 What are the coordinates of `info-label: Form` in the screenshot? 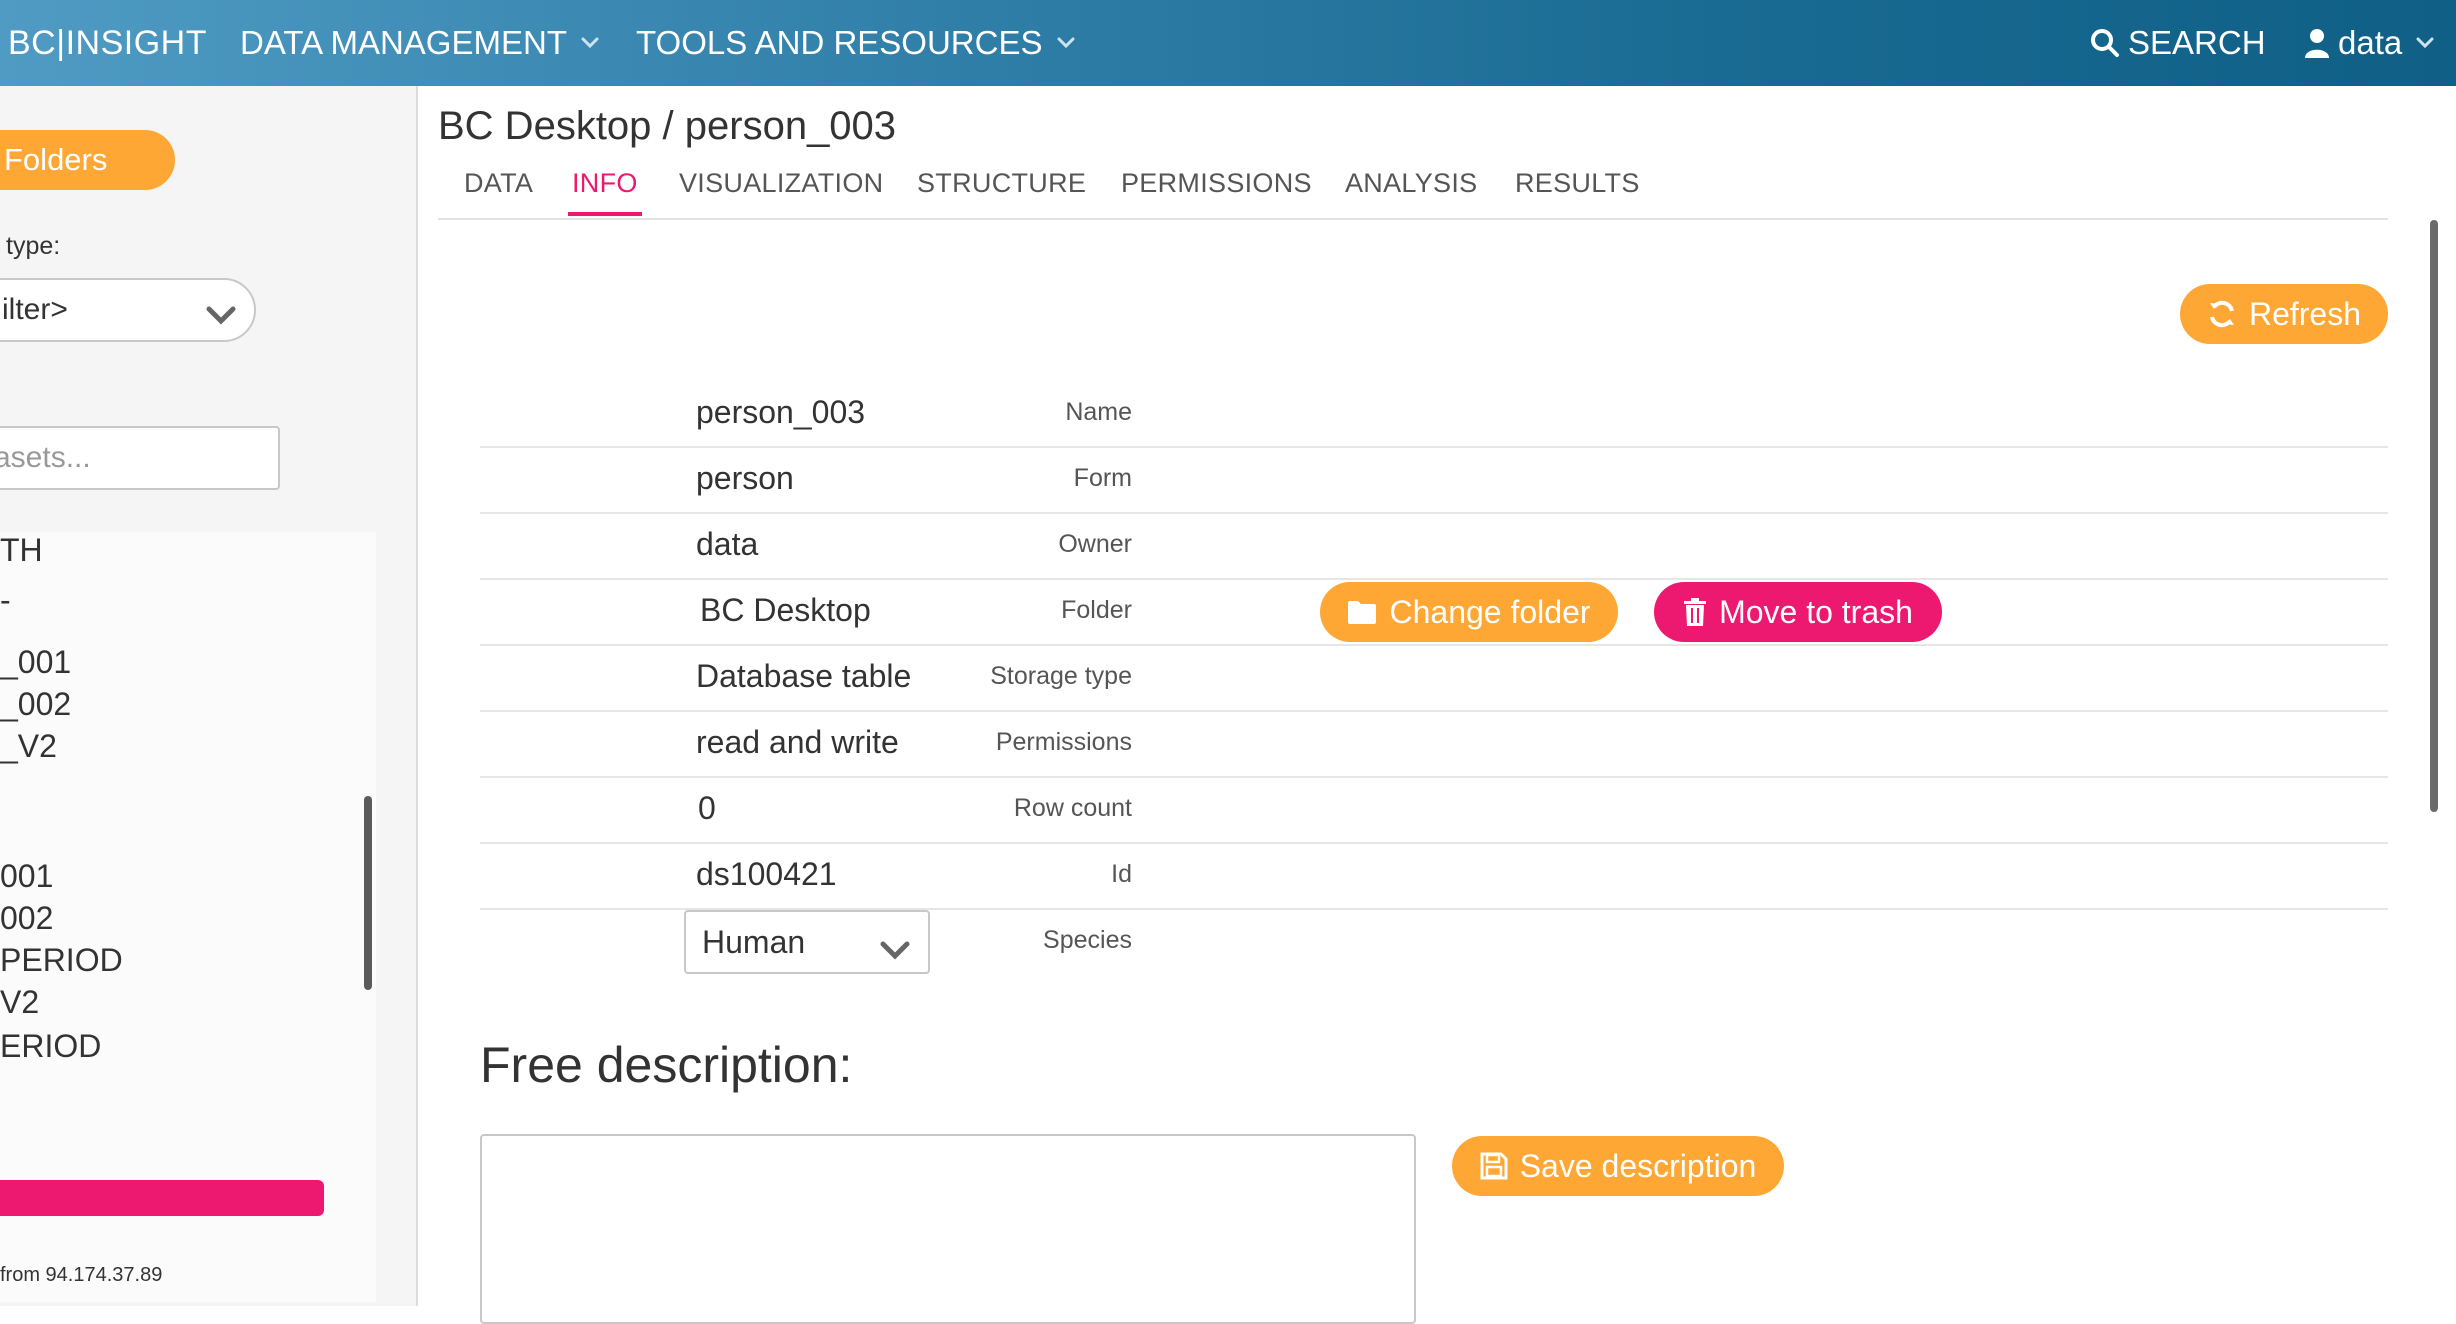 It's located at (1102, 478).